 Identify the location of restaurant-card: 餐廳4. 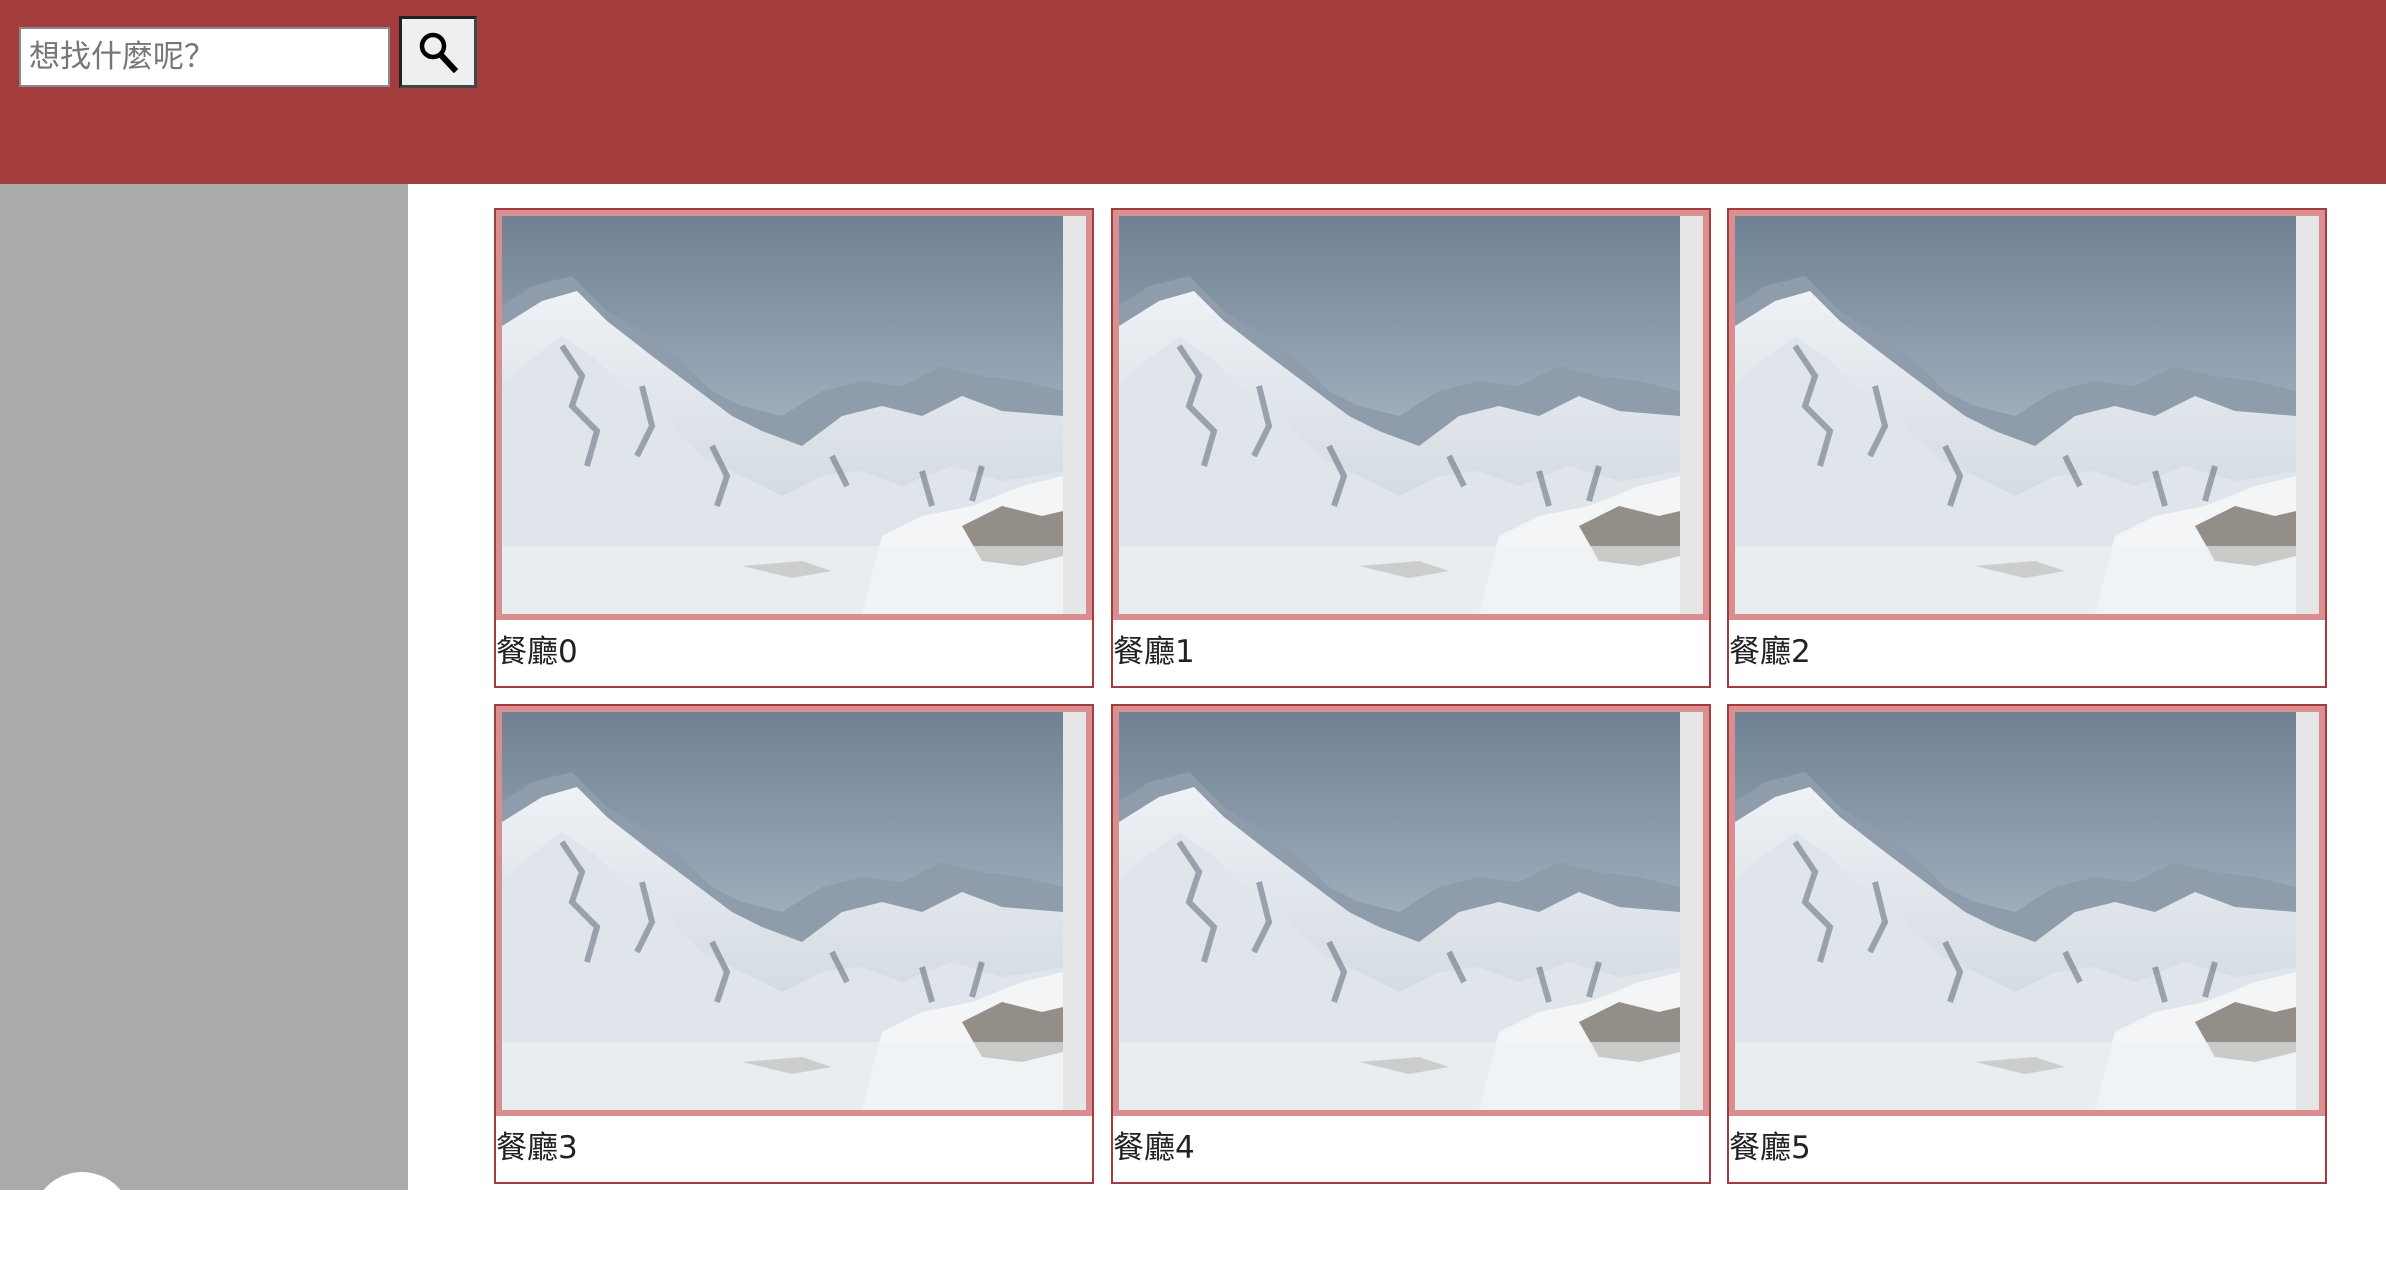
(1411, 944).